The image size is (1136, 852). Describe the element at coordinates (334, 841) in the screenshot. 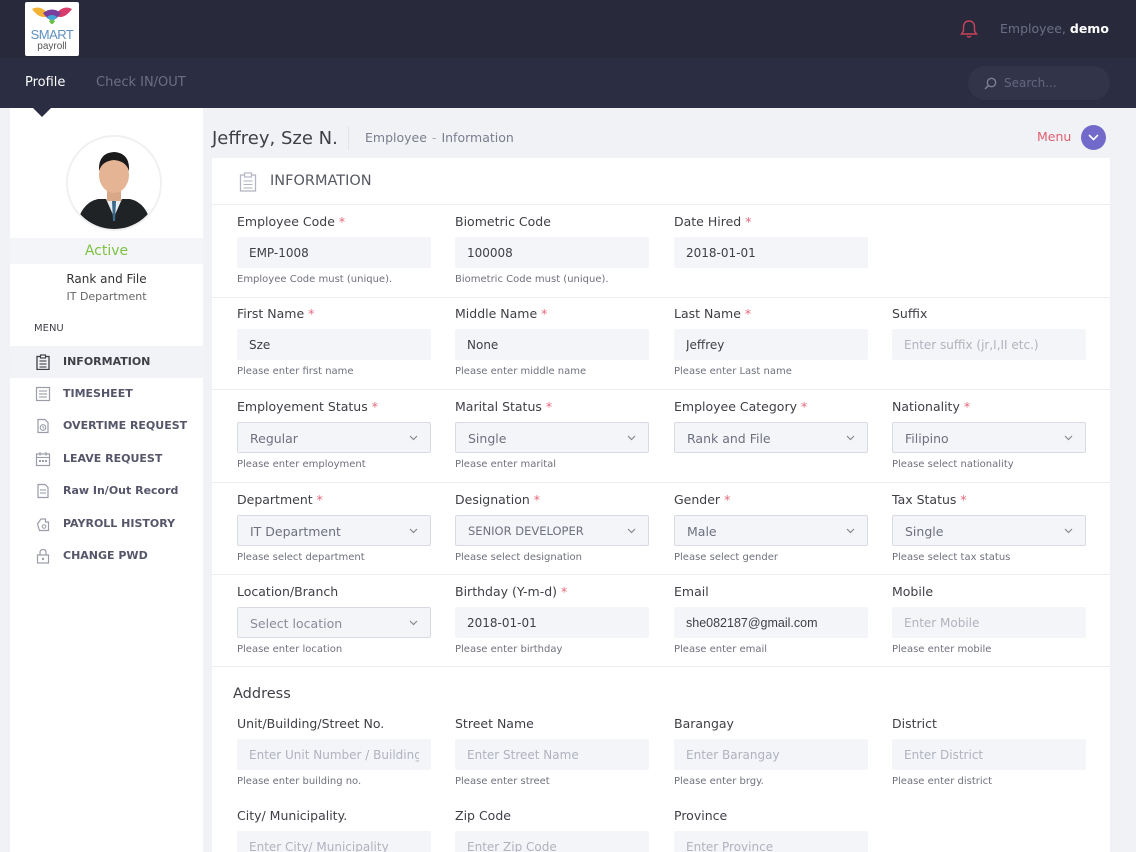

I see `city-input` at that location.